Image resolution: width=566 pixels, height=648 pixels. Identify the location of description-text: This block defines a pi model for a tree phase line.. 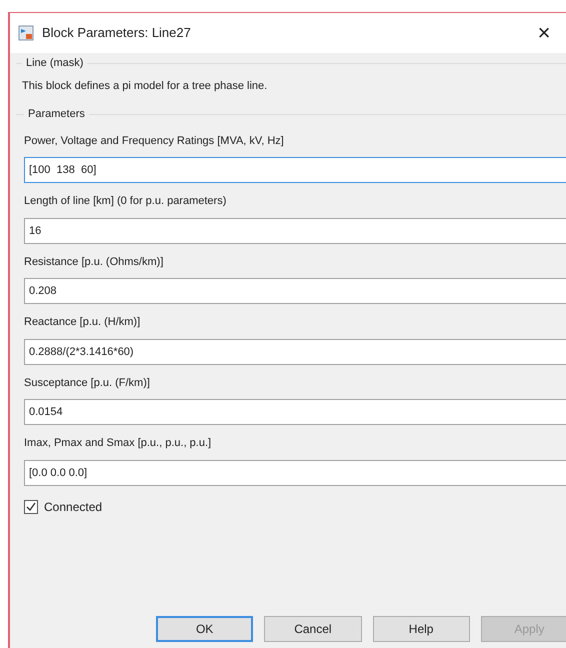
(145, 86).